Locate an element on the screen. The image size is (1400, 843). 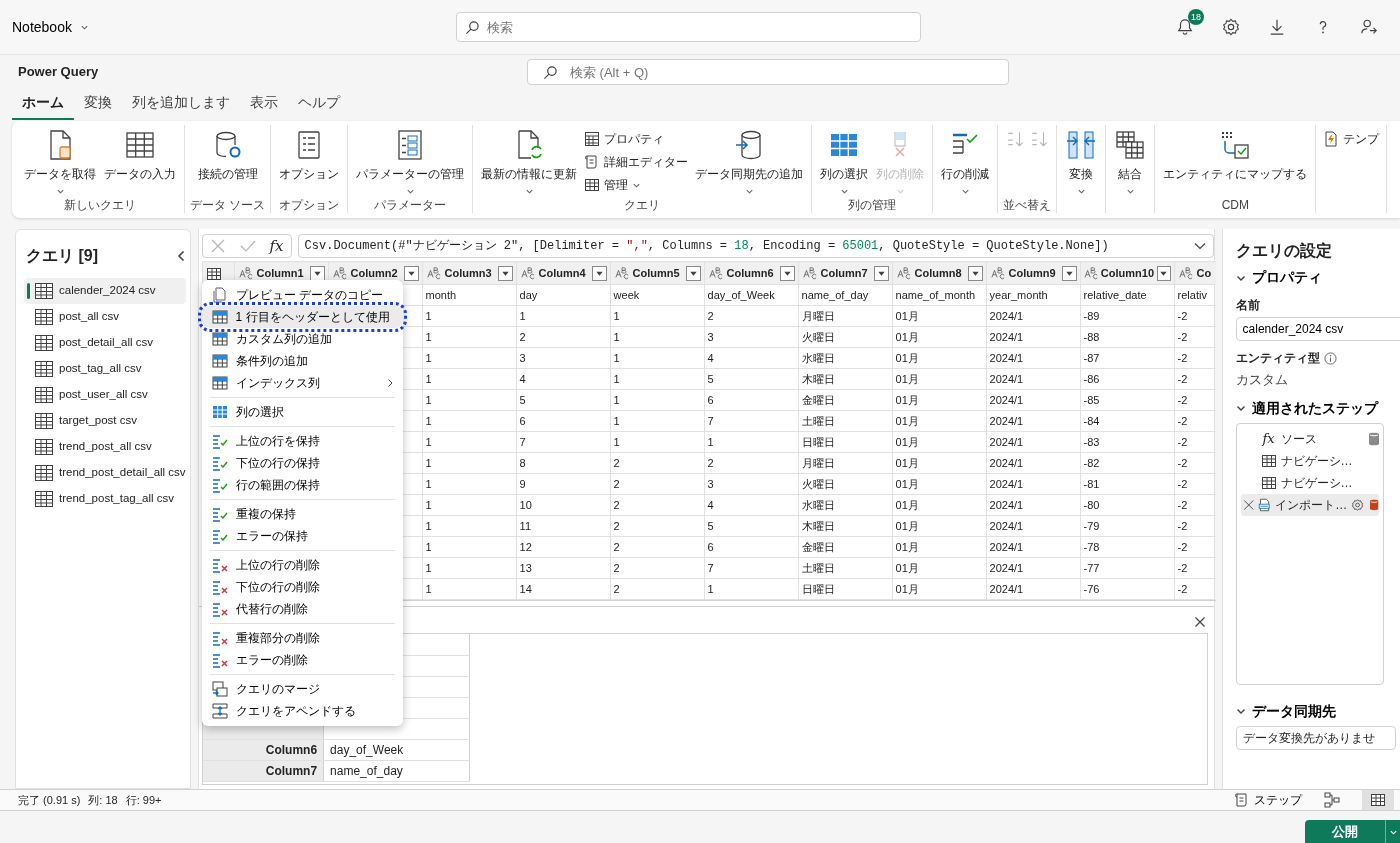
ribbon-tab: ヘルプ is located at coordinates (319, 104).